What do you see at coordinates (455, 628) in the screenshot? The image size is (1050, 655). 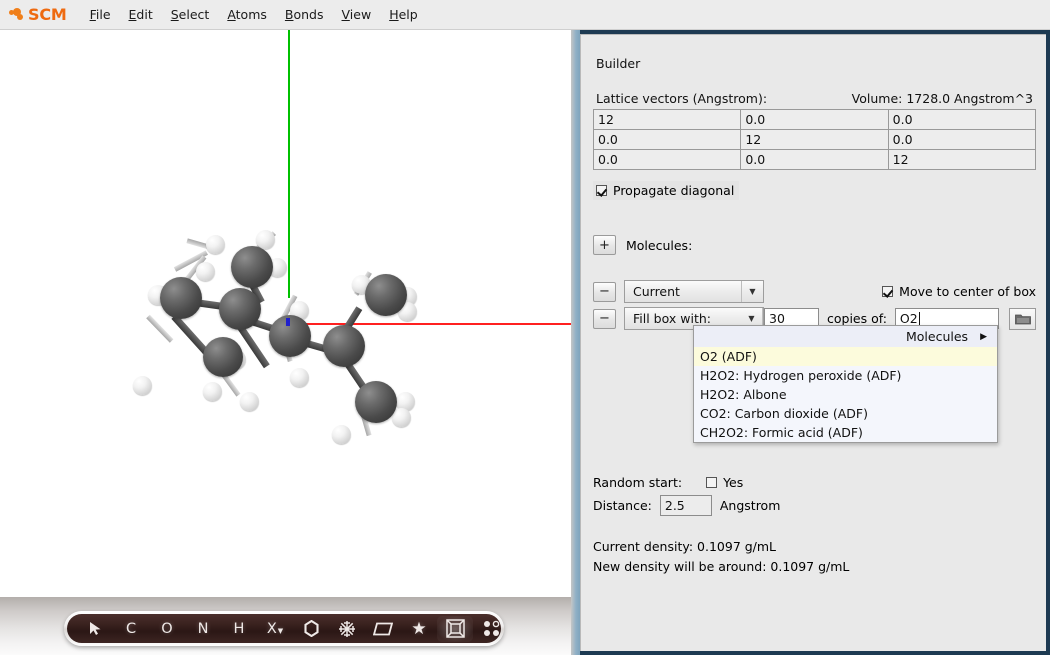 I see `box-tool` at bounding box center [455, 628].